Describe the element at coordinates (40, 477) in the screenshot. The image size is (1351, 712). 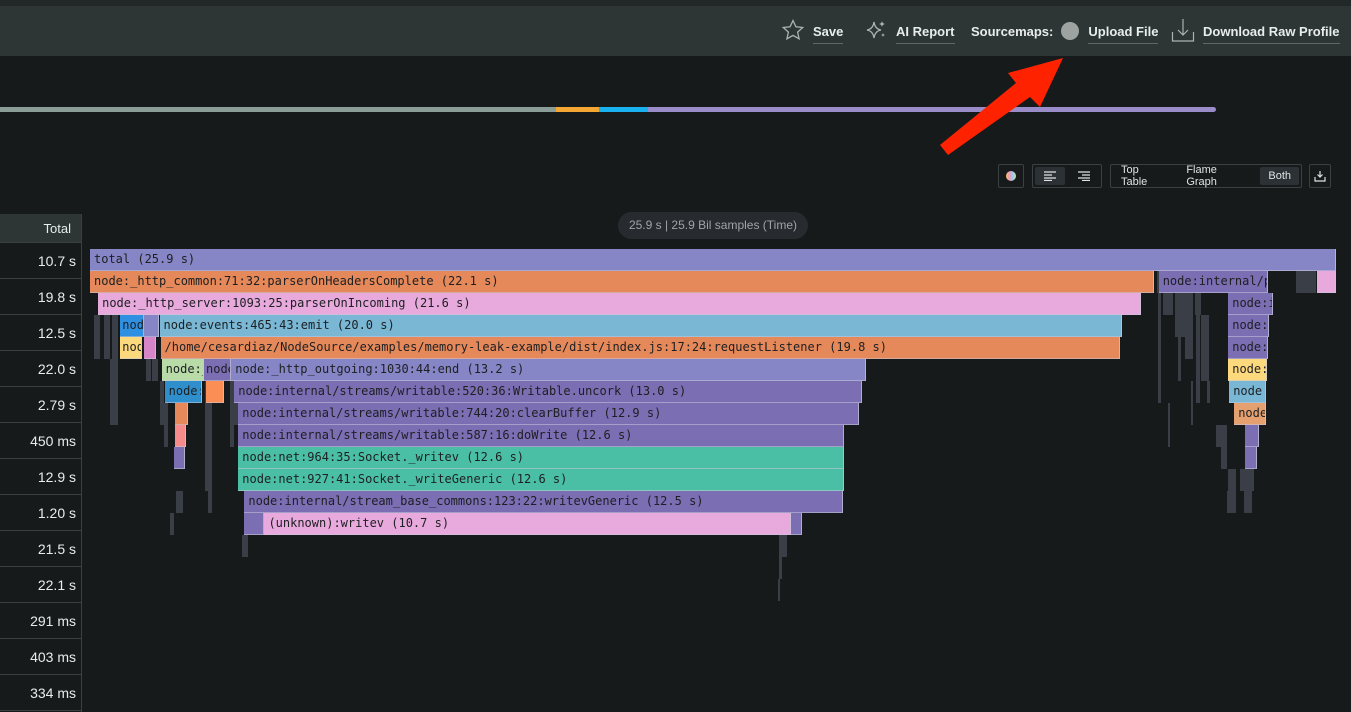
I see `table-row: 12.9 s` at that location.